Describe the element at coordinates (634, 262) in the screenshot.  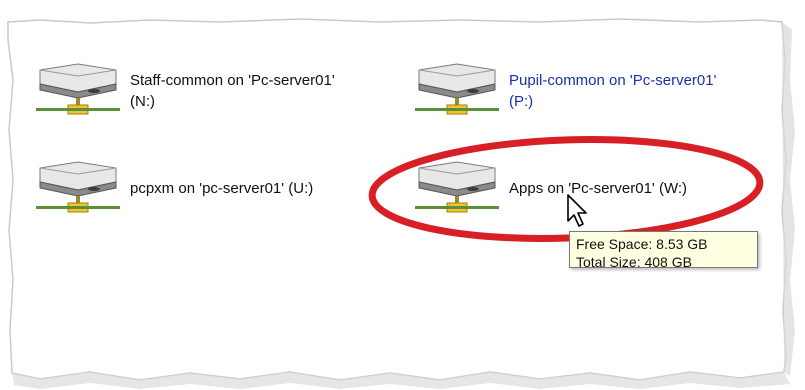
I see `tooltip-total-size: Total Size: 408 GB` at that location.